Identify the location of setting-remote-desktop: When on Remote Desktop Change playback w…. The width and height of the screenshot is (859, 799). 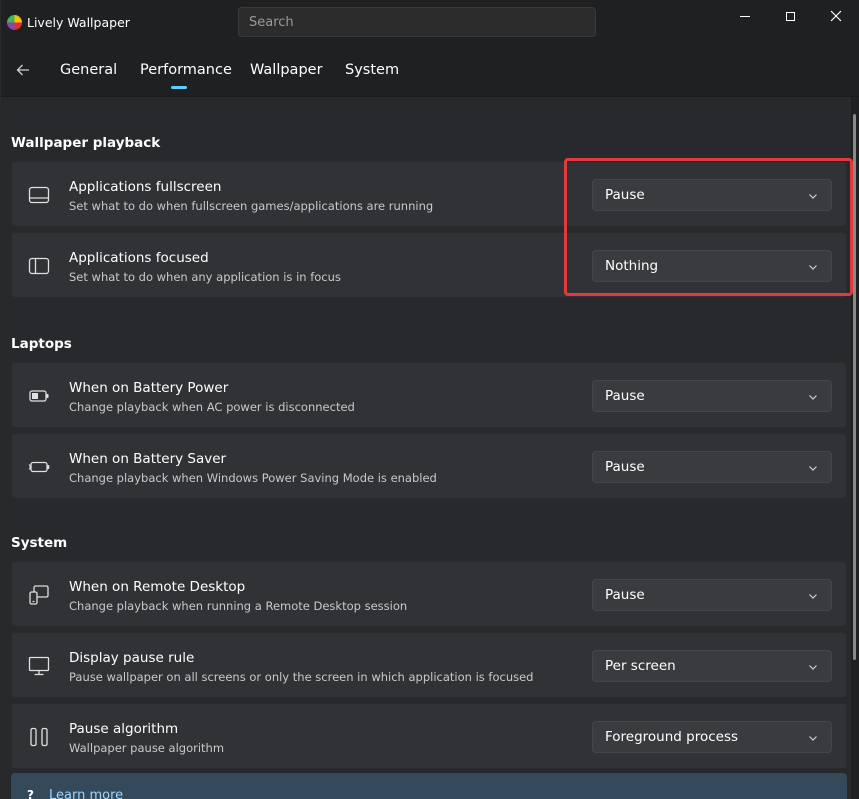
(429, 594).